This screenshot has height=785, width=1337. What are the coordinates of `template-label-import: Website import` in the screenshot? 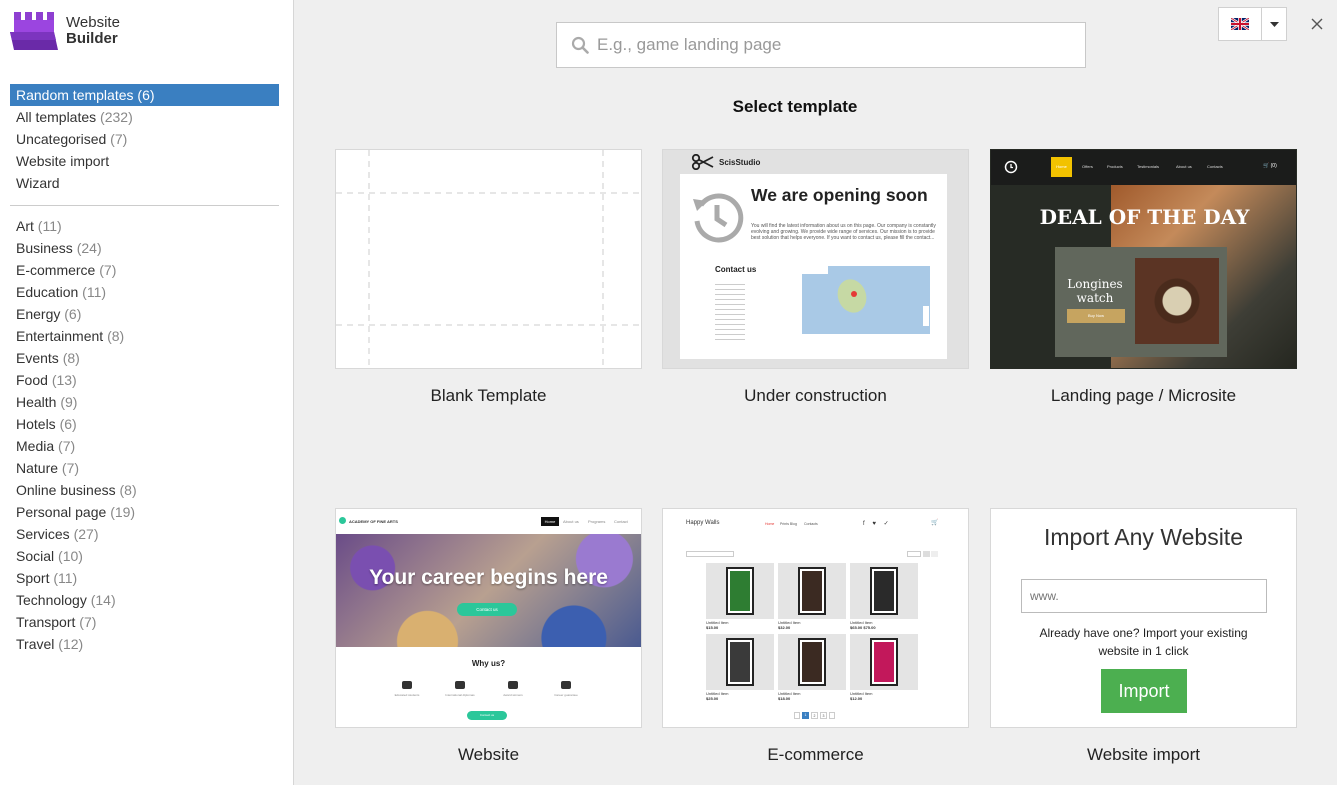 It's located at (1143, 754).